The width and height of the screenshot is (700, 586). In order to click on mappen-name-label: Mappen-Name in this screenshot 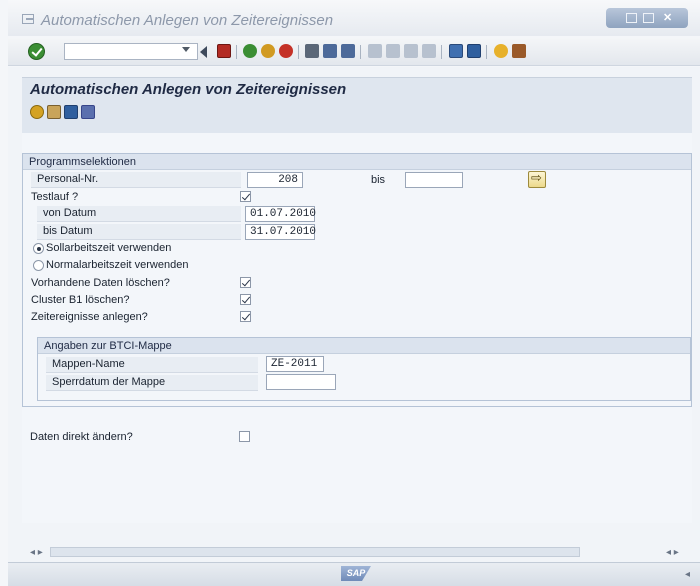, I will do `click(152, 365)`.